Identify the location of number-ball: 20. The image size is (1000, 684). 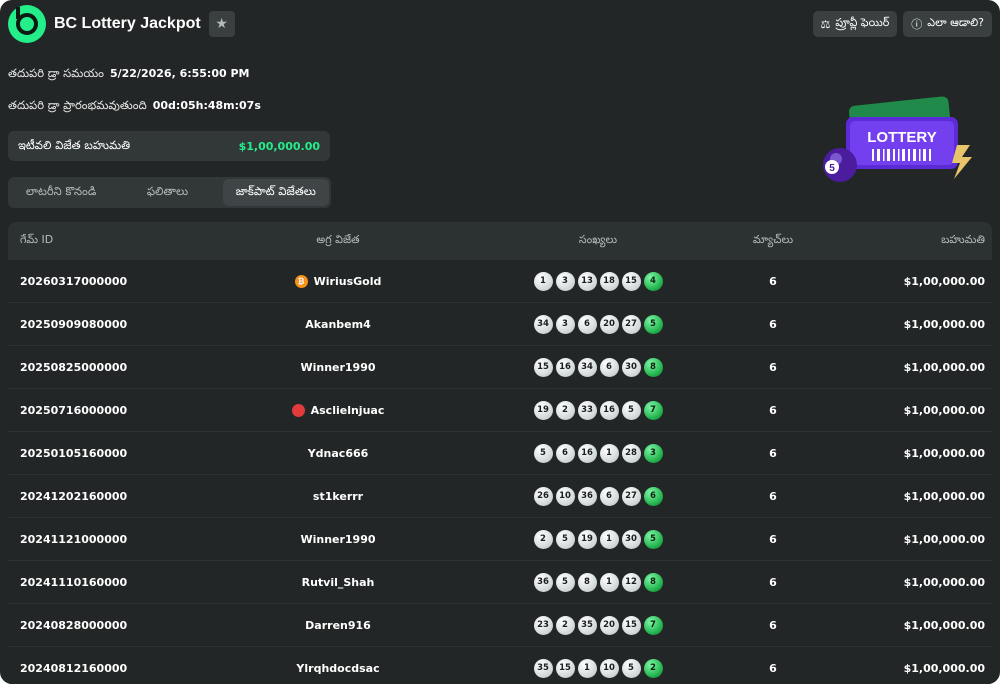
(609, 324).